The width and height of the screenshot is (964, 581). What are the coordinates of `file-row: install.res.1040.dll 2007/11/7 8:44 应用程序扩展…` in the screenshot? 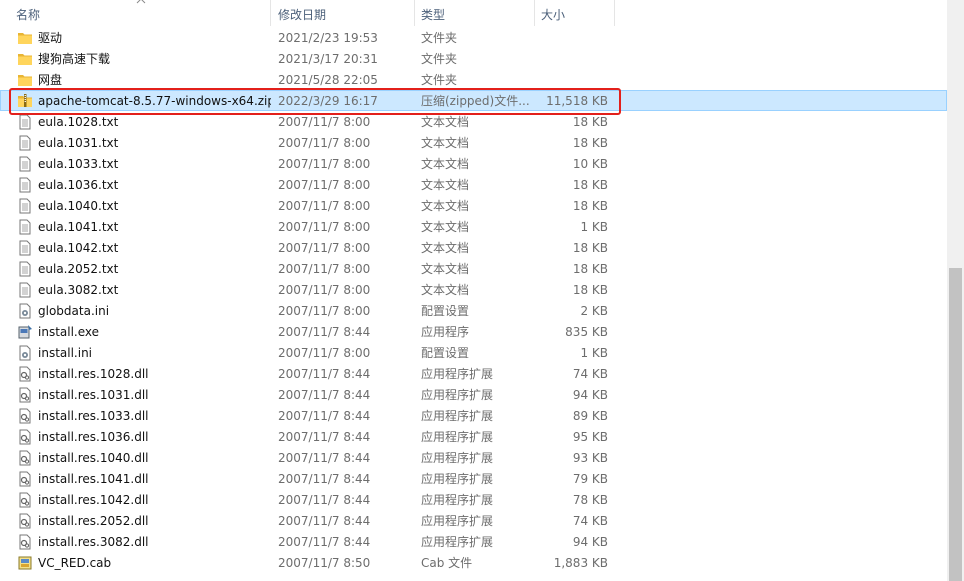 It's located at (473, 457).